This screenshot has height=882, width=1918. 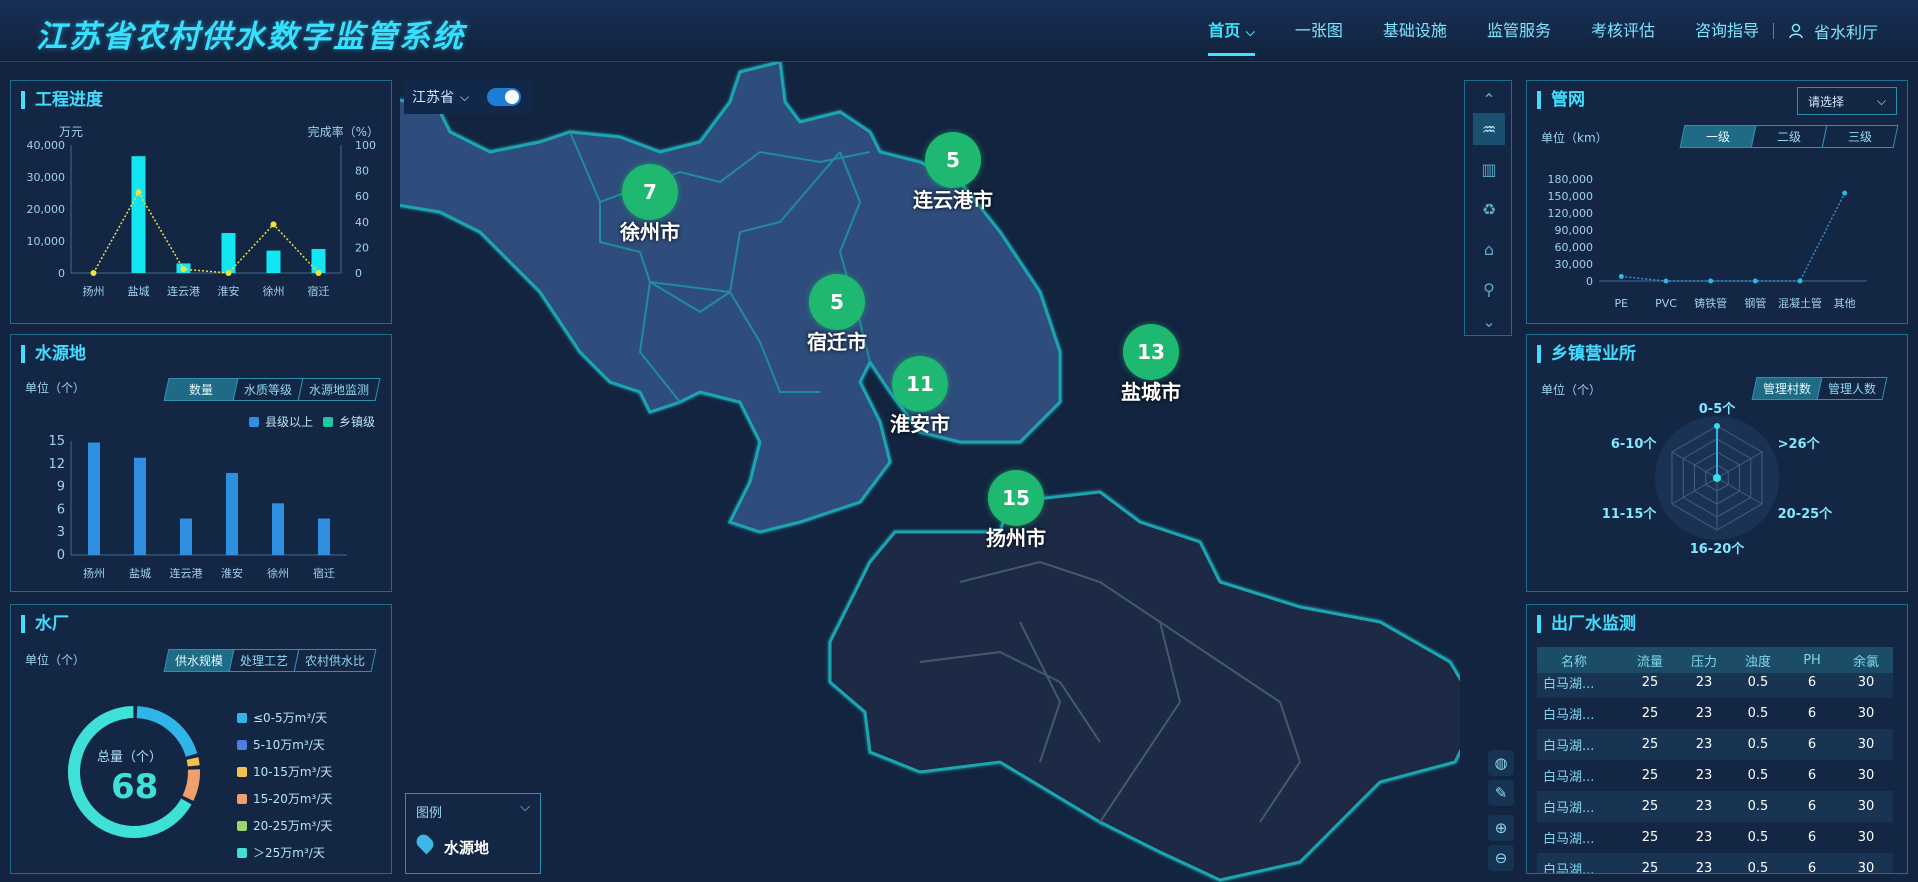 I want to click on nav-supervision: 监管服务, so click(x=1519, y=31).